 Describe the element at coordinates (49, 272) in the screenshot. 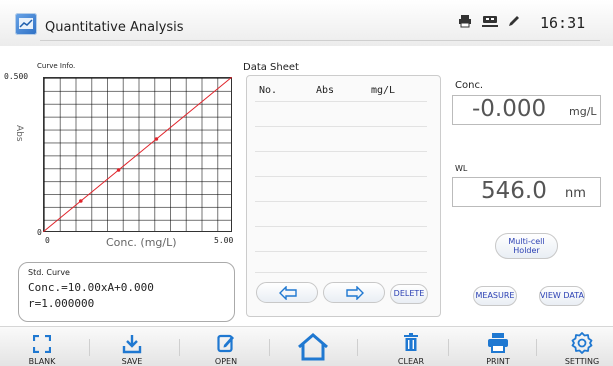

I see `std-curve-title: Std. Curve` at that location.